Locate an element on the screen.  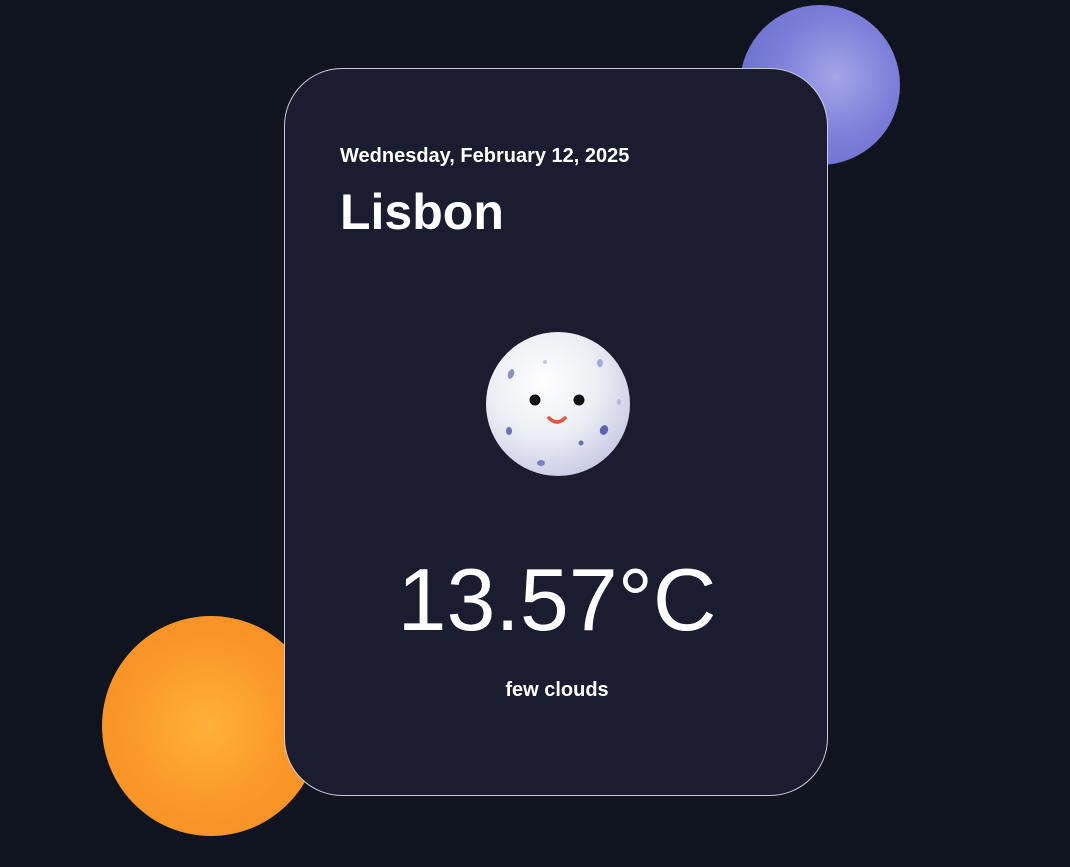
moon-face-icon is located at coordinates (558, 404).